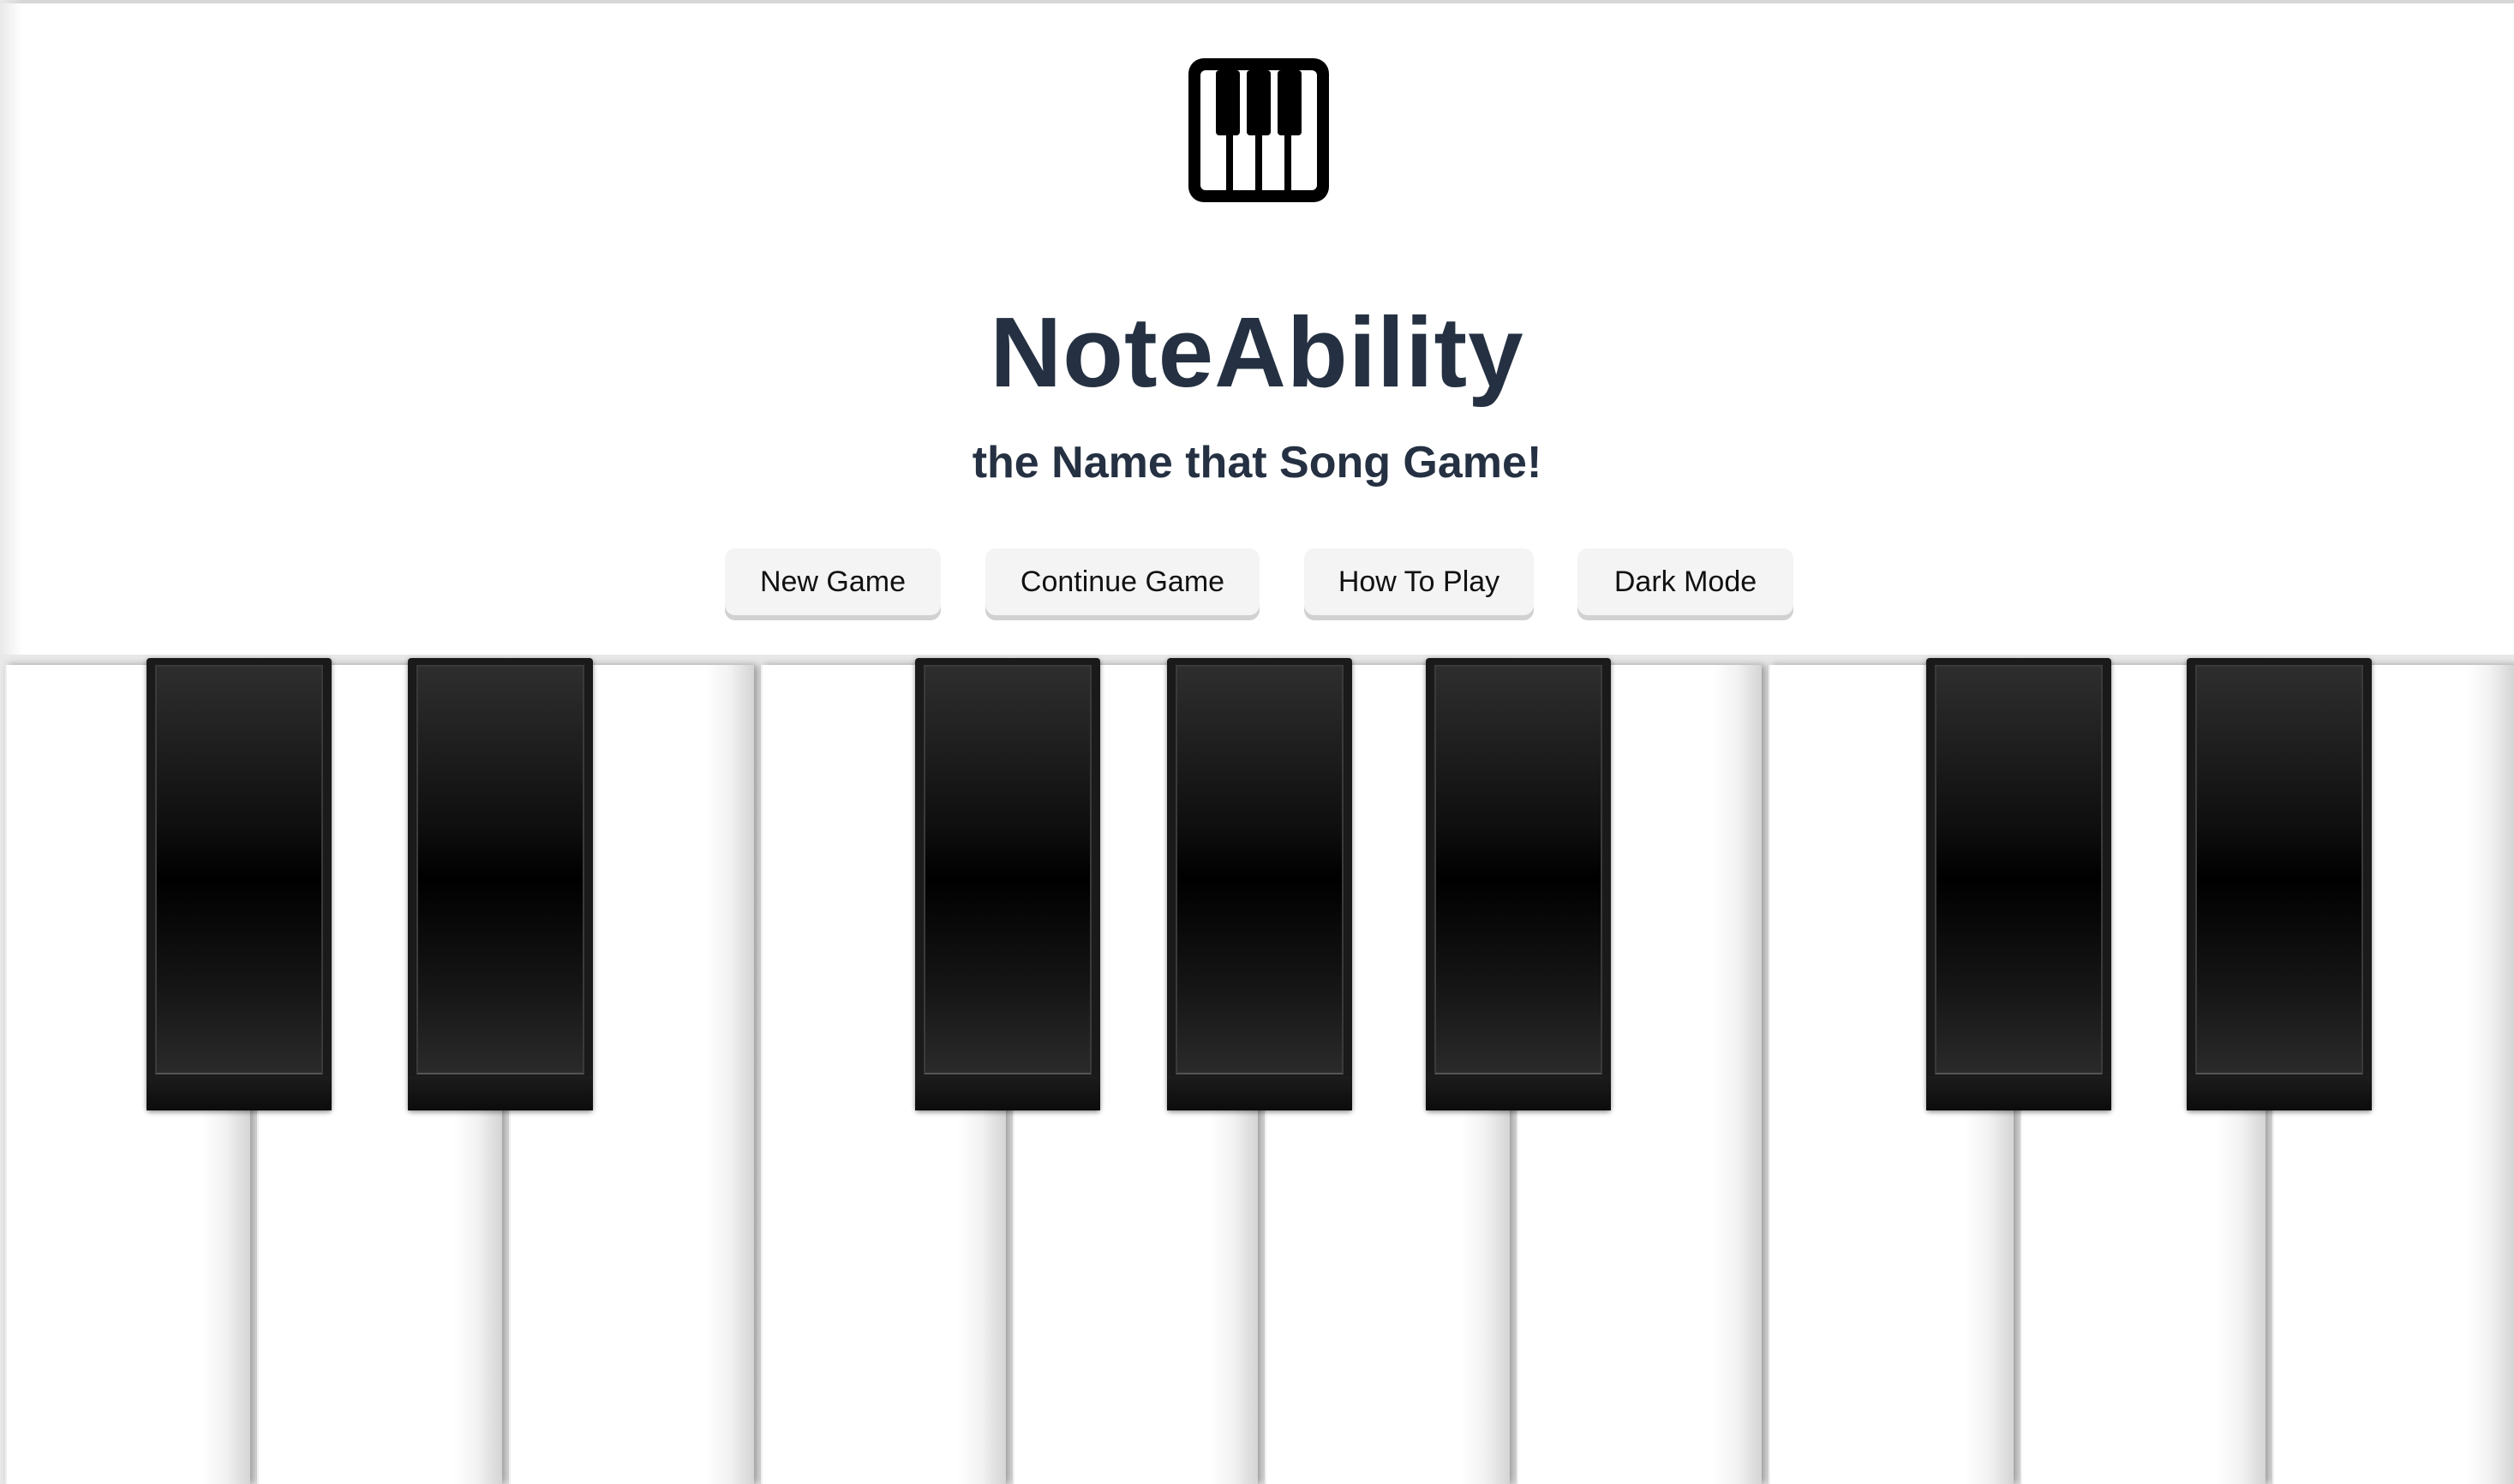 Image resolution: width=2514 pixels, height=1484 pixels. I want to click on how-to-play-button: How To Play, so click(1419, 581).